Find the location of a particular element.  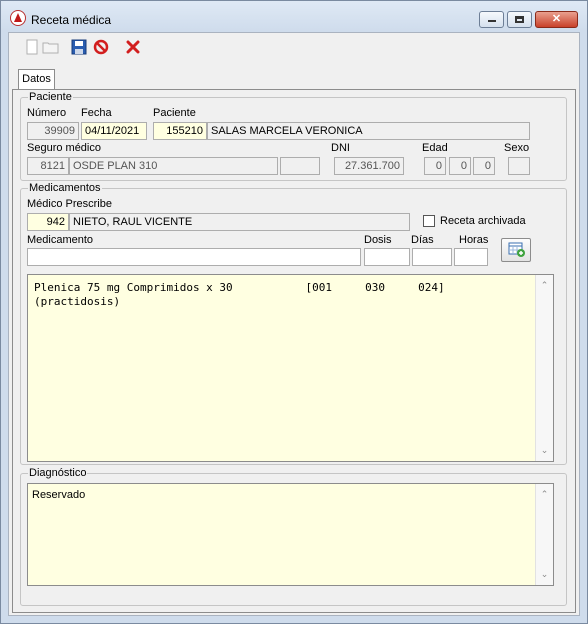

medico-label: Médico Prescribe is located at coordinates (69, 204).